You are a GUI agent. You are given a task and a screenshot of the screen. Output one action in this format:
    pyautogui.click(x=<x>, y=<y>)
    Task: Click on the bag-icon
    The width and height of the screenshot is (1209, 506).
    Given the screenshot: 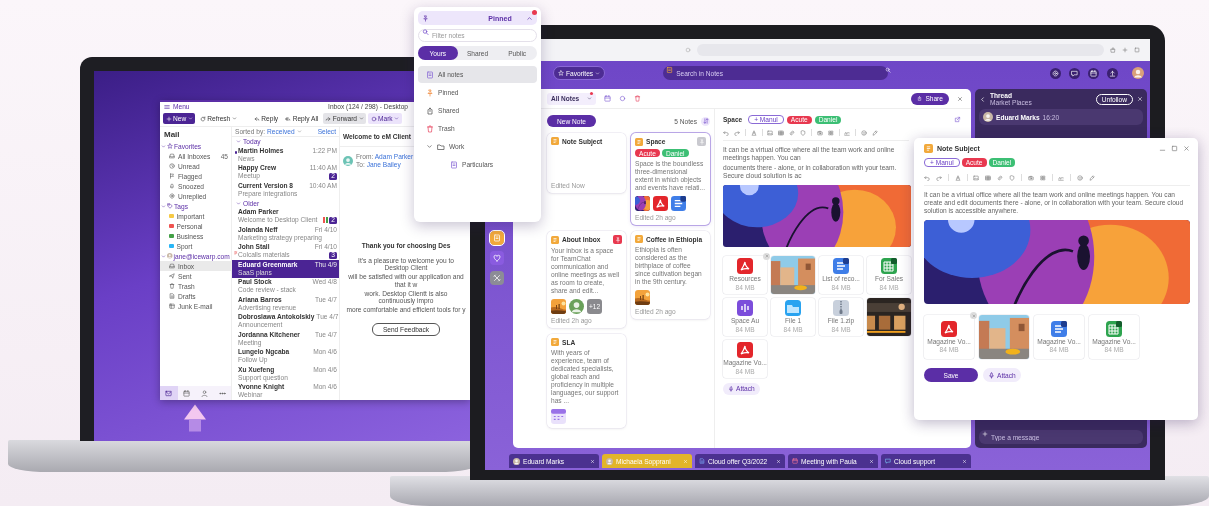 What is the action you would take?
    pyautogui.click(x=1113, y=50)
    